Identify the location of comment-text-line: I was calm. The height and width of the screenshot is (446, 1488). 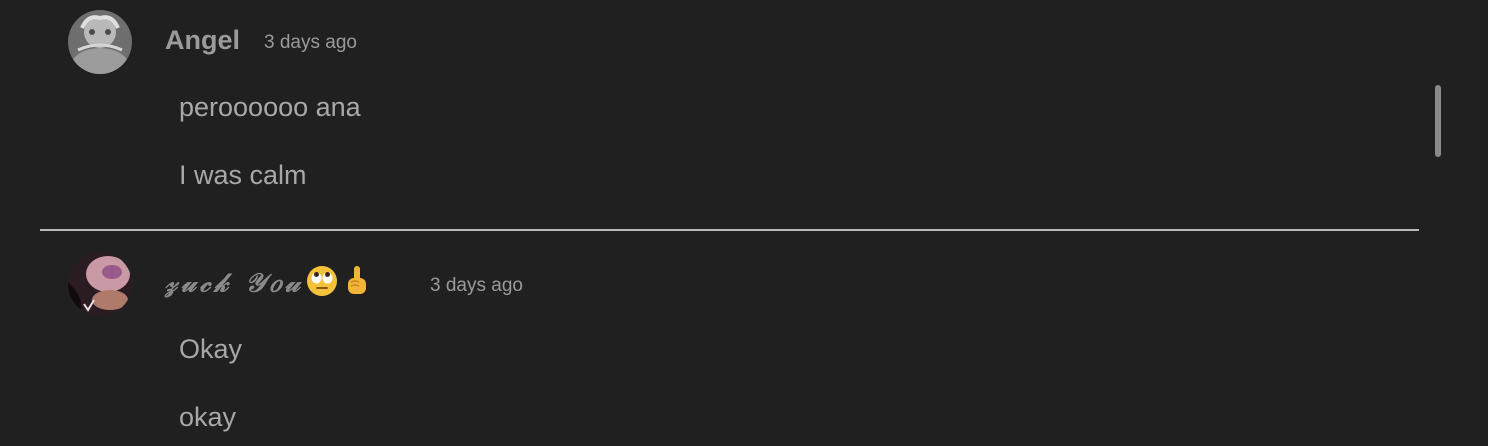
(243, 175).